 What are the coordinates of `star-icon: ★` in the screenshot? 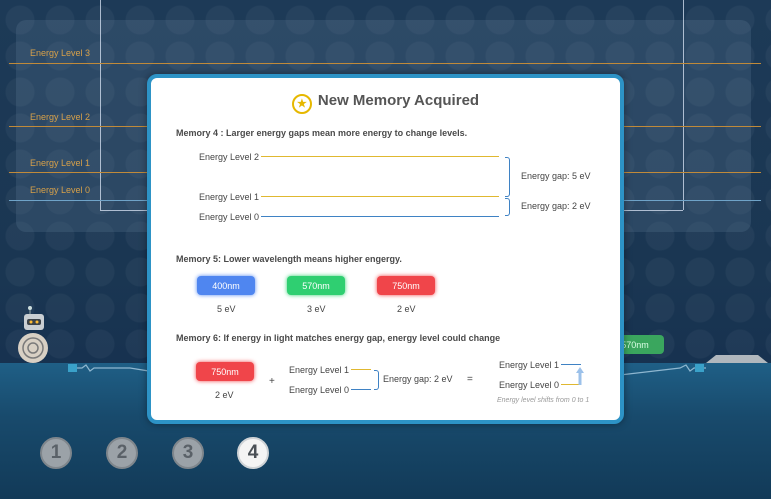 It's located at (301, 104).